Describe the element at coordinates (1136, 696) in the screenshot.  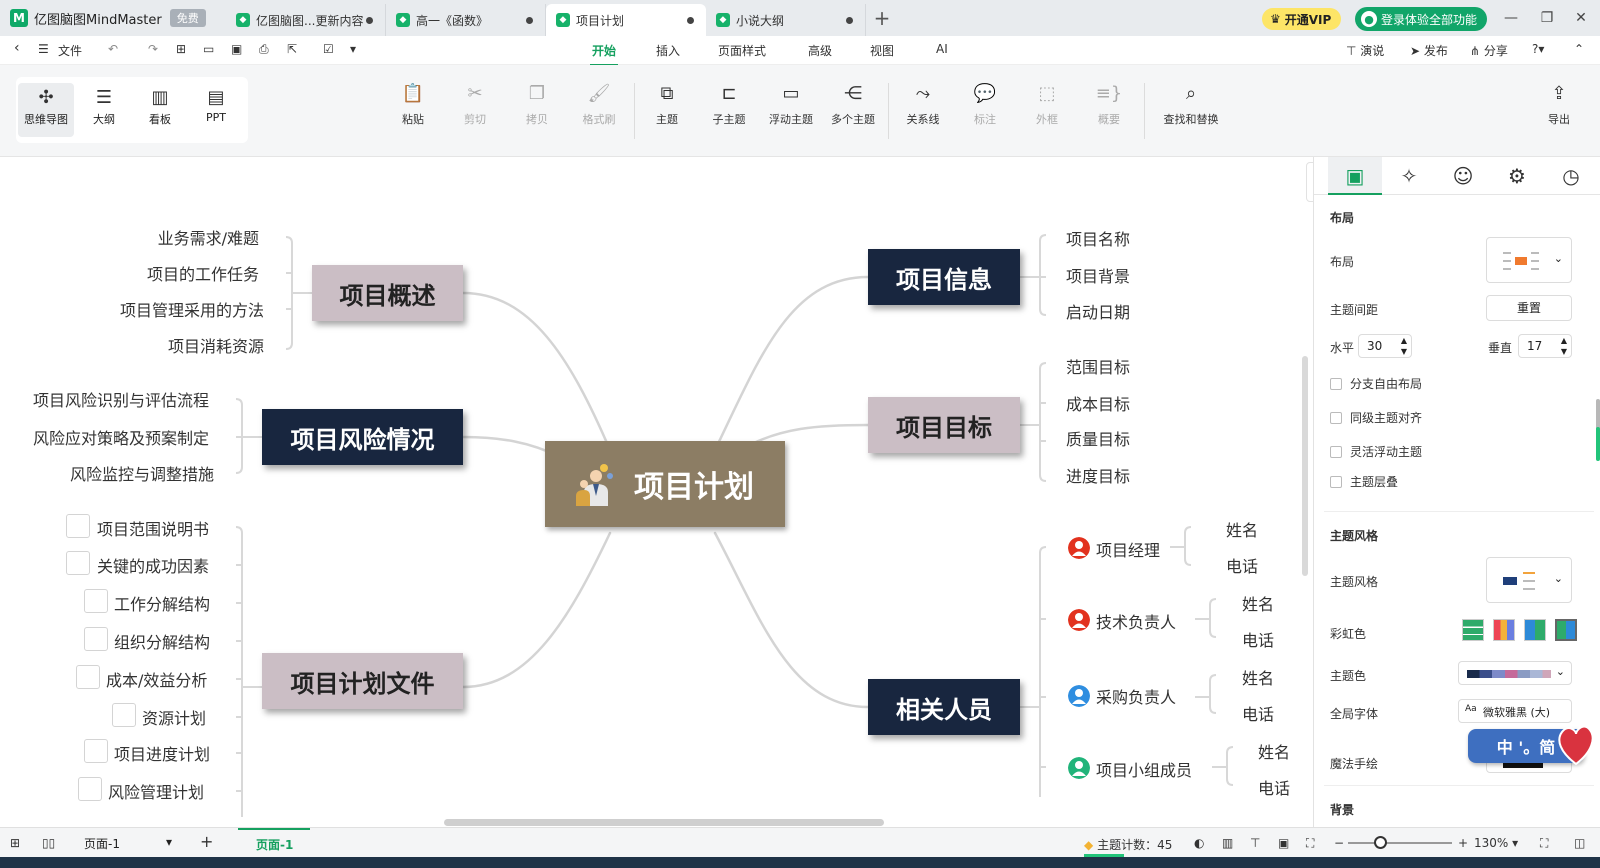
I see `subtopic-person: 采购负责人` at that location.